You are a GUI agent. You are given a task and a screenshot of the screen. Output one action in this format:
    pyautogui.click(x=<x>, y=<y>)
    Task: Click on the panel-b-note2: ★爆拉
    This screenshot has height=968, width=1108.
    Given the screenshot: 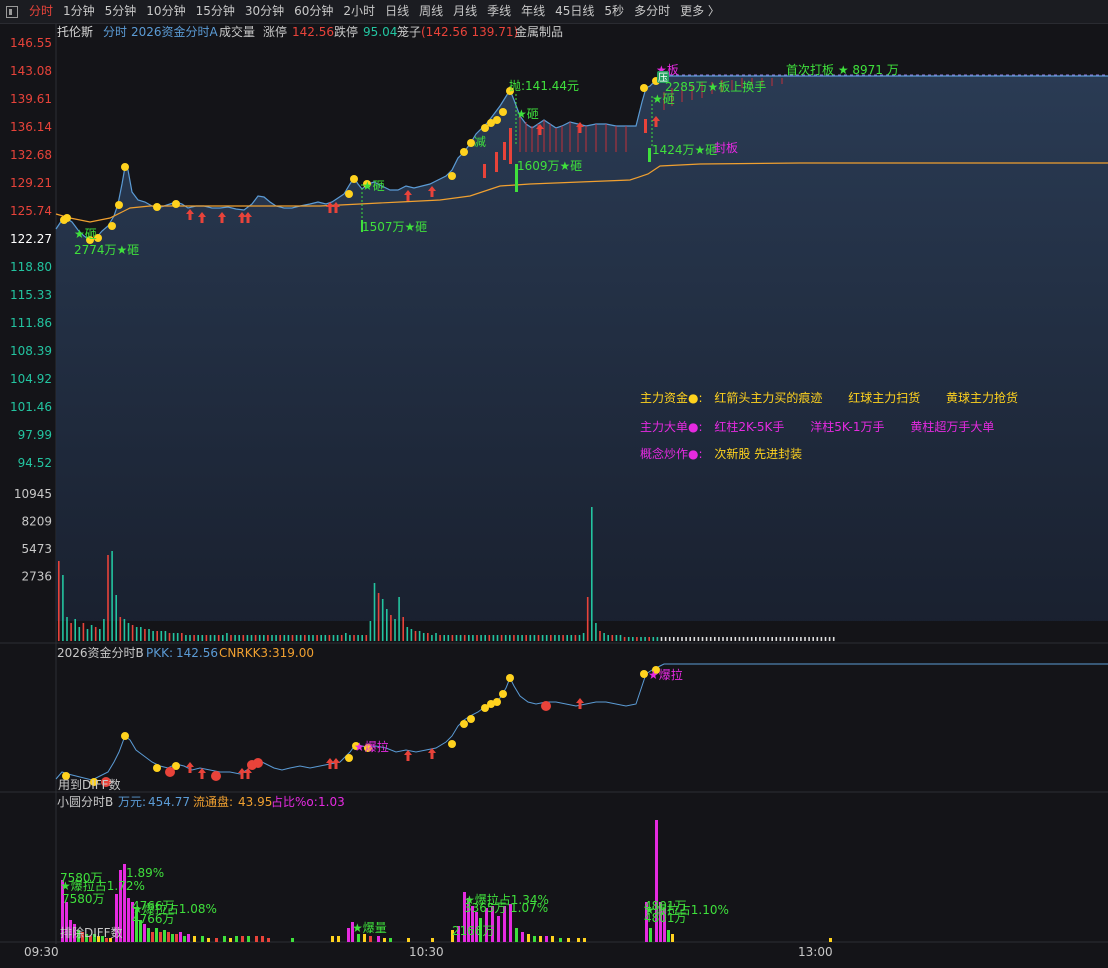 What is the action you would take?
    pyautogui.click(x=665, y=674)
    